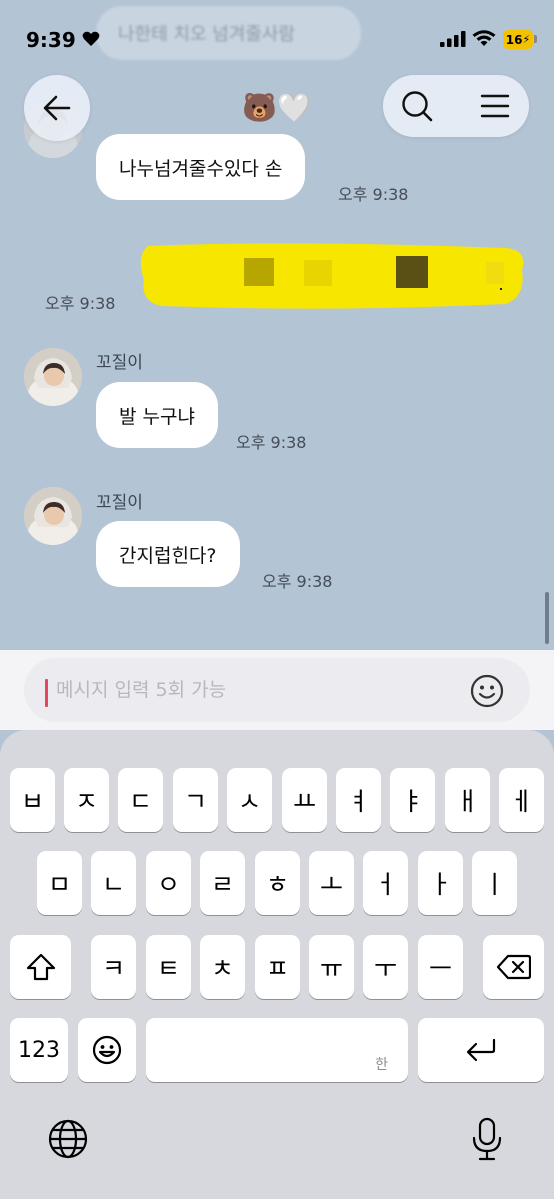 Image resolution: width=554 pixels, height=1199 pixels. I want to click on key: ㅈ, so click(86, 800).